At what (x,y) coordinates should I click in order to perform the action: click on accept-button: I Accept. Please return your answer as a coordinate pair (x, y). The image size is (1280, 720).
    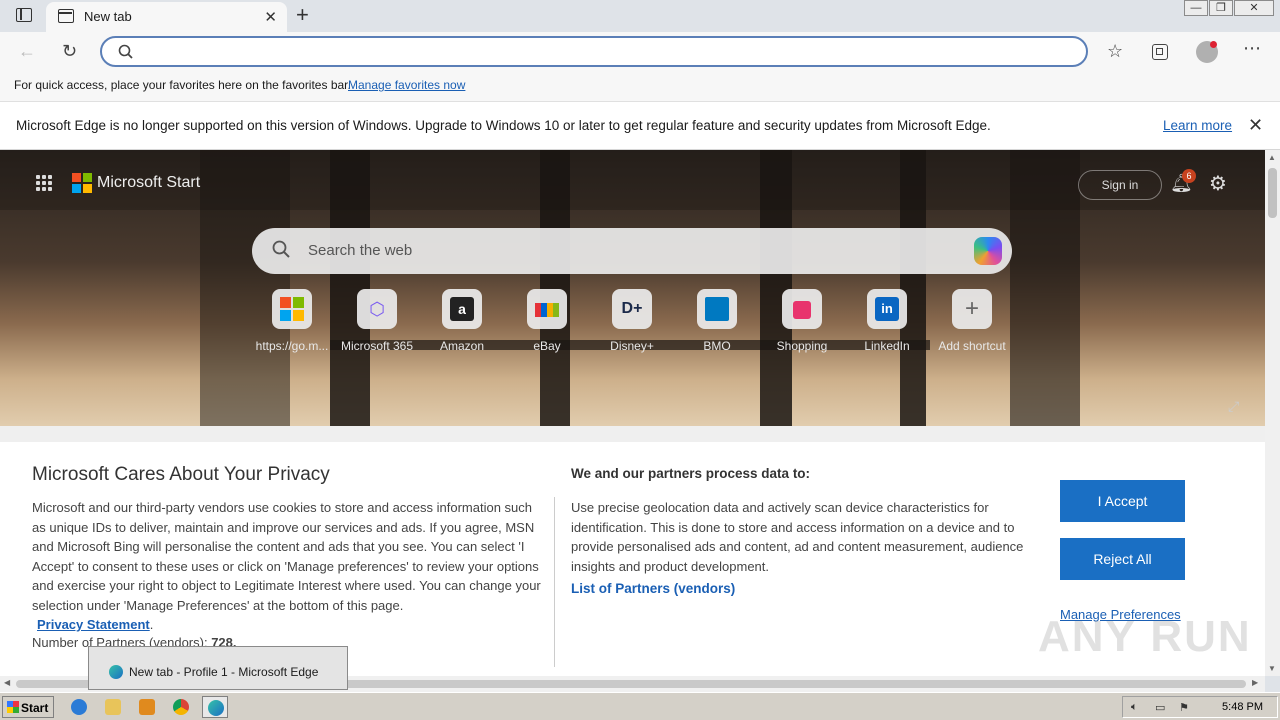
    Looking at the image, I should click on (1122, 501).